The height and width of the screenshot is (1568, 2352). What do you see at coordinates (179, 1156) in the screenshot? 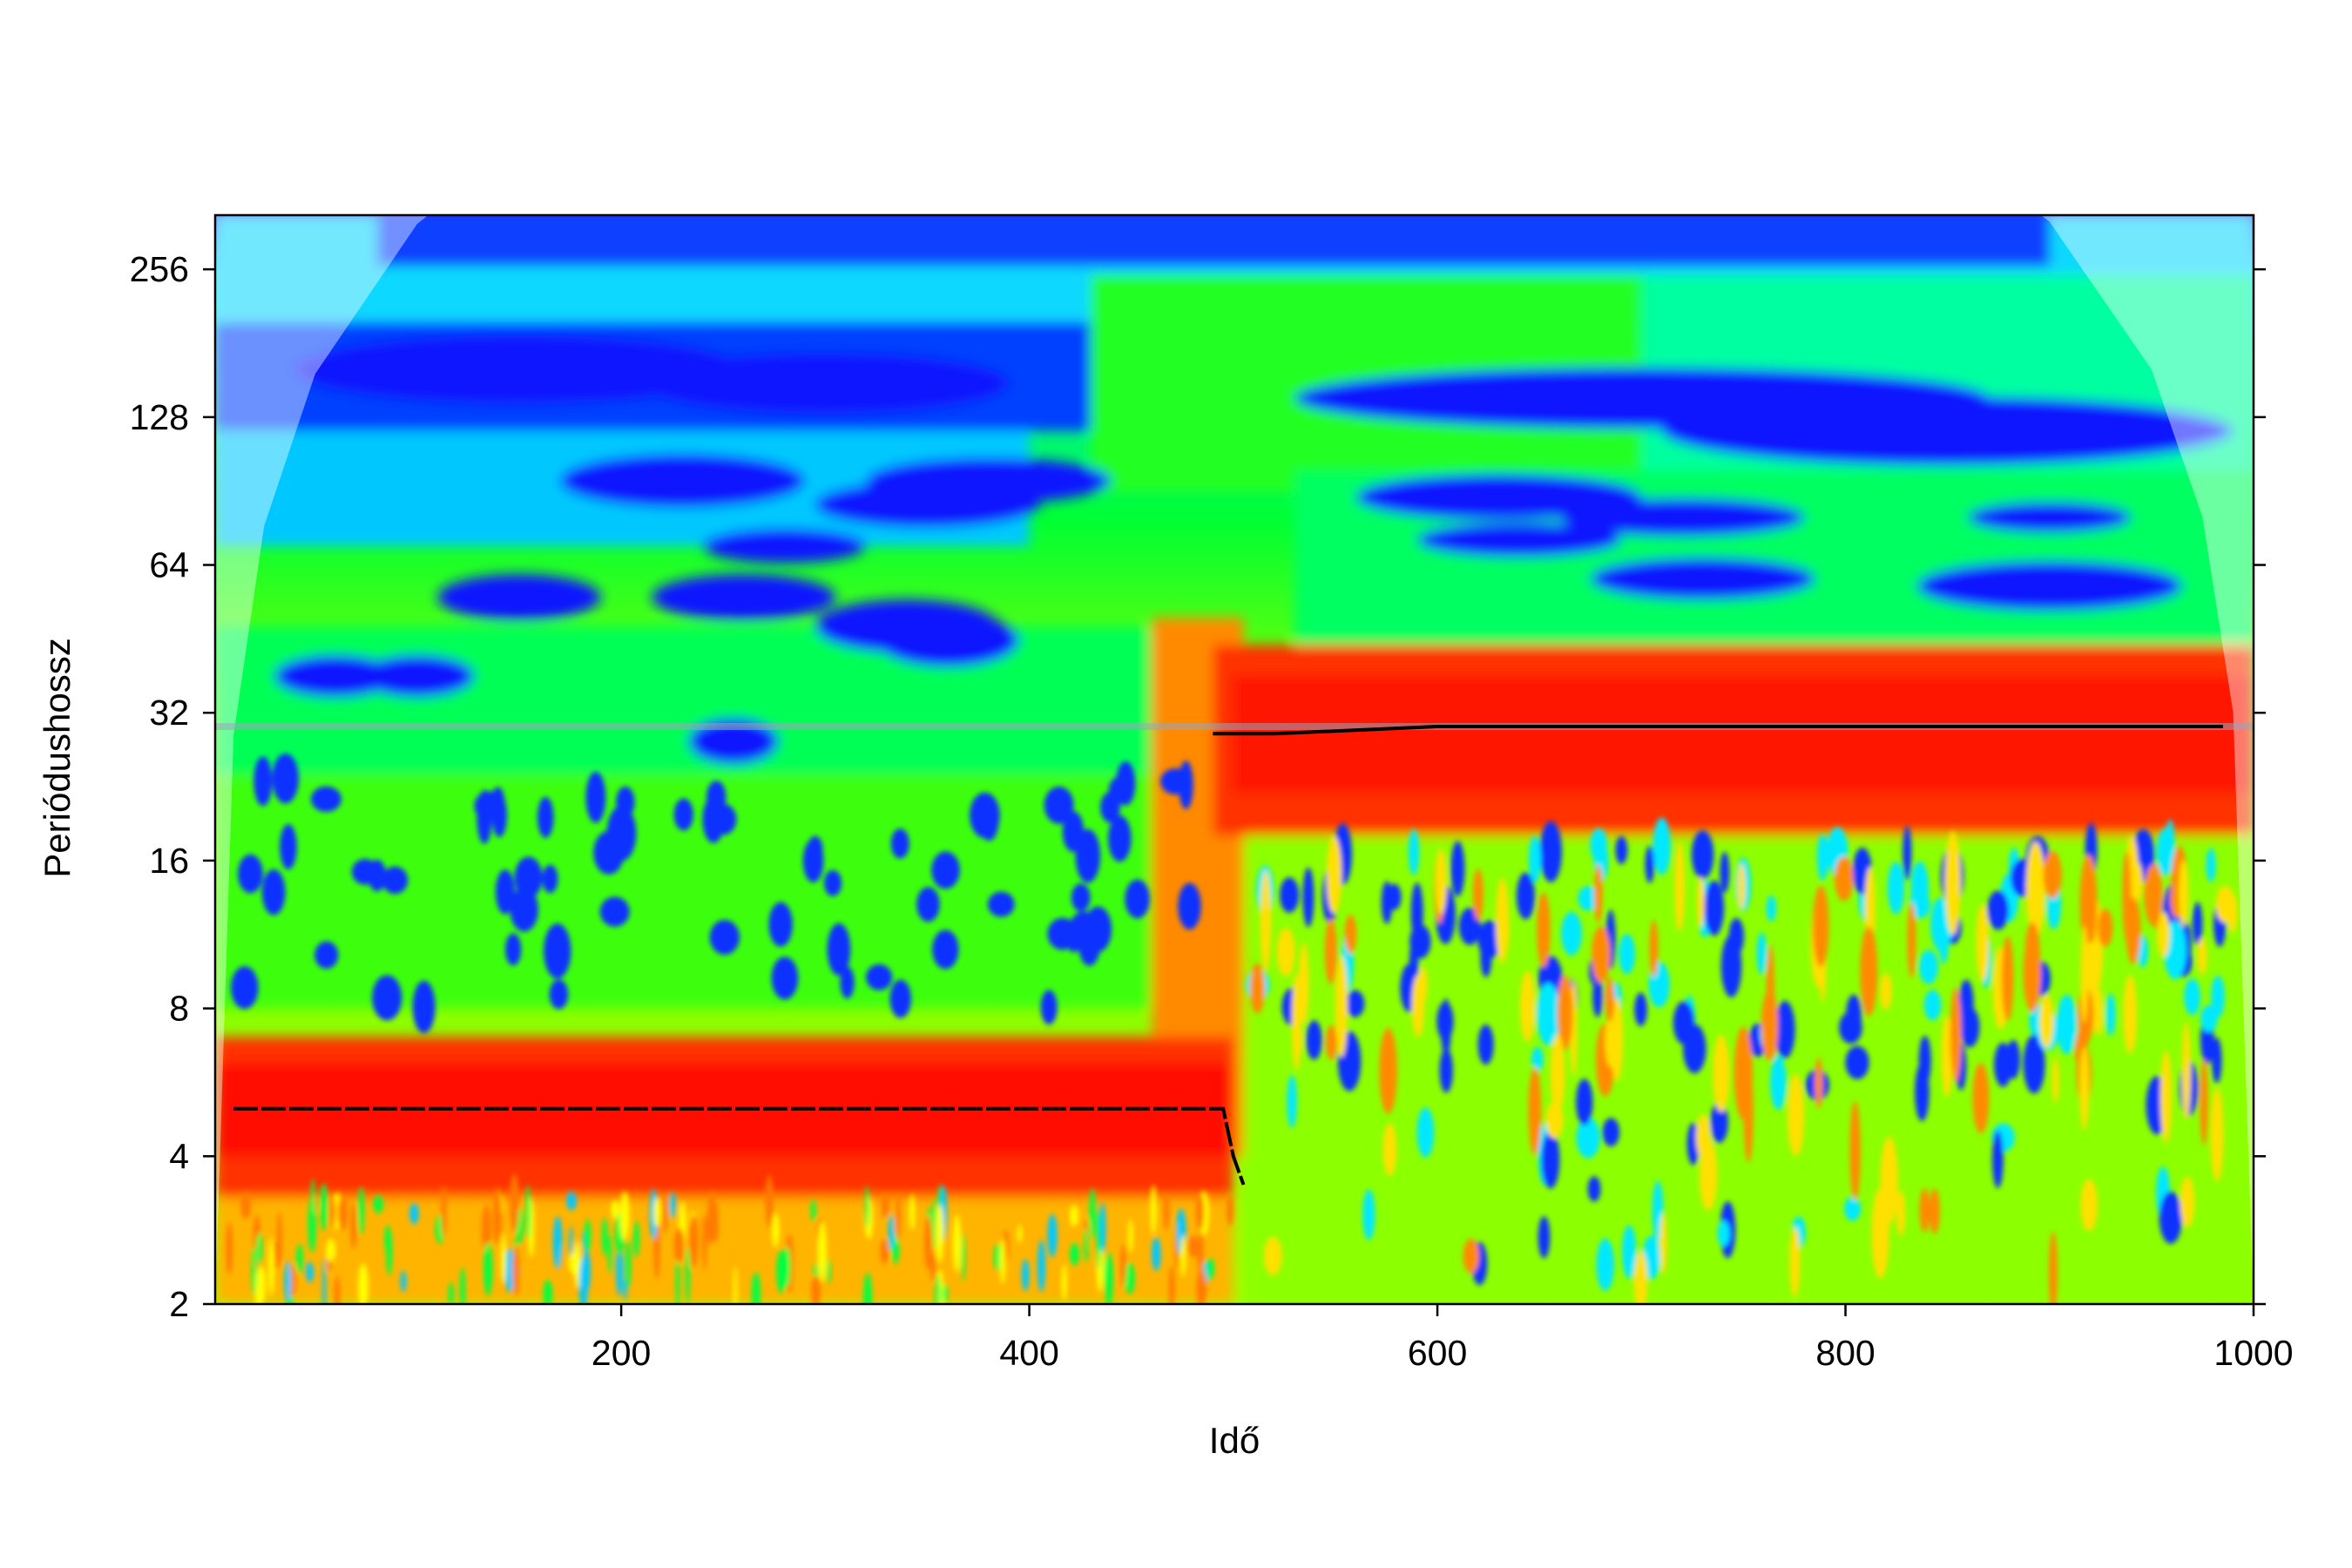
I see `y-tick-label: 4` at bounding box center [179, 1156].